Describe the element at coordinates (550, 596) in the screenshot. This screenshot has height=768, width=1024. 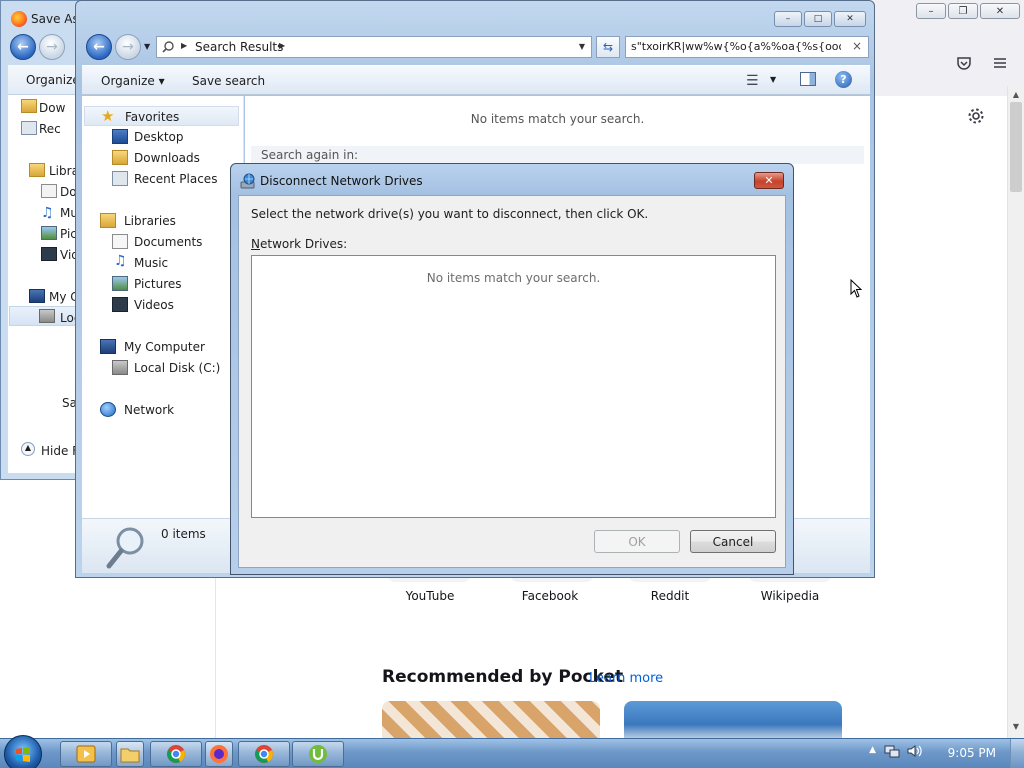
I see `tile-label-facebook: Facebook` at that location.